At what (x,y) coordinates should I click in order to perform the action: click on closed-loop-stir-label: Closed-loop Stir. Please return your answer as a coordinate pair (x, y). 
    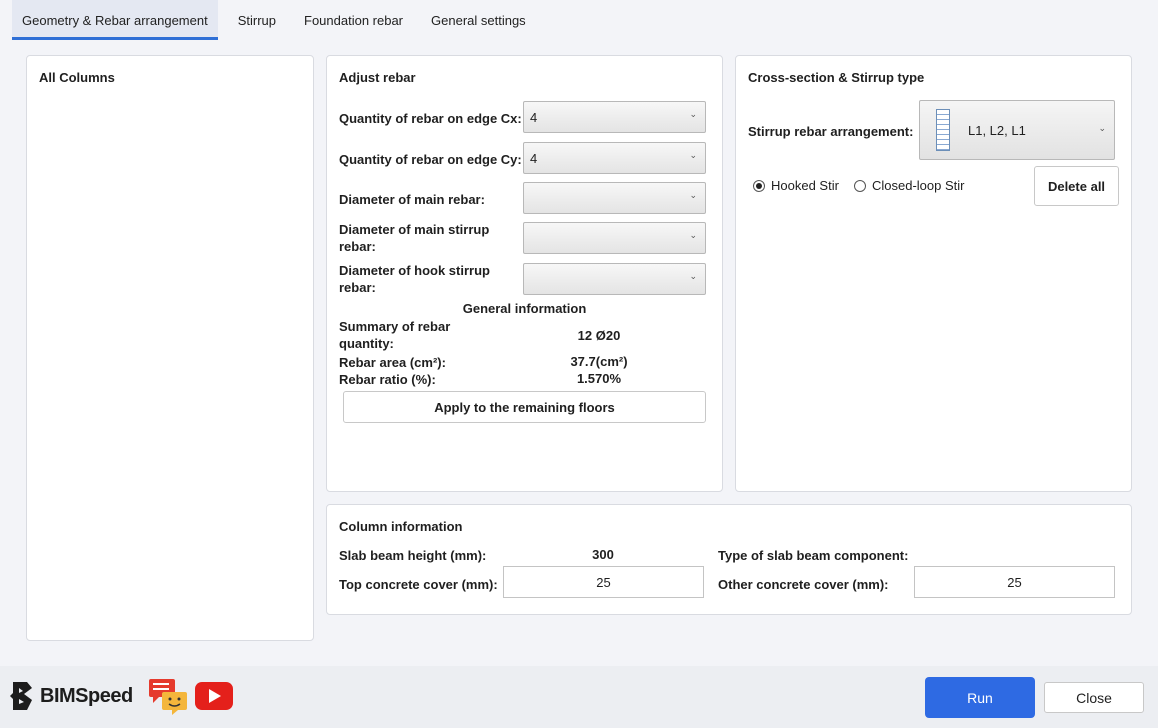
    Looking at the image, I should click on (918, 185).